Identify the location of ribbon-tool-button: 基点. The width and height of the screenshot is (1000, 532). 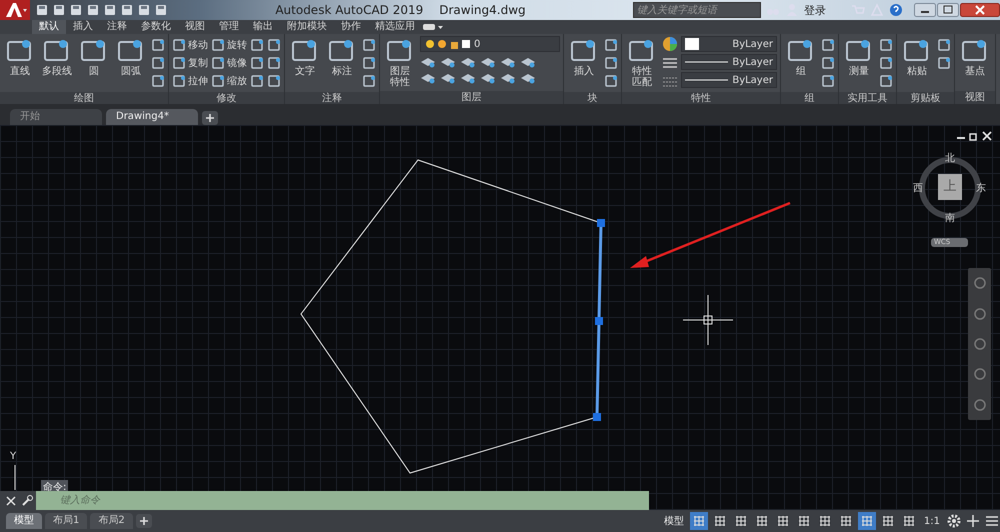
(975, 56).